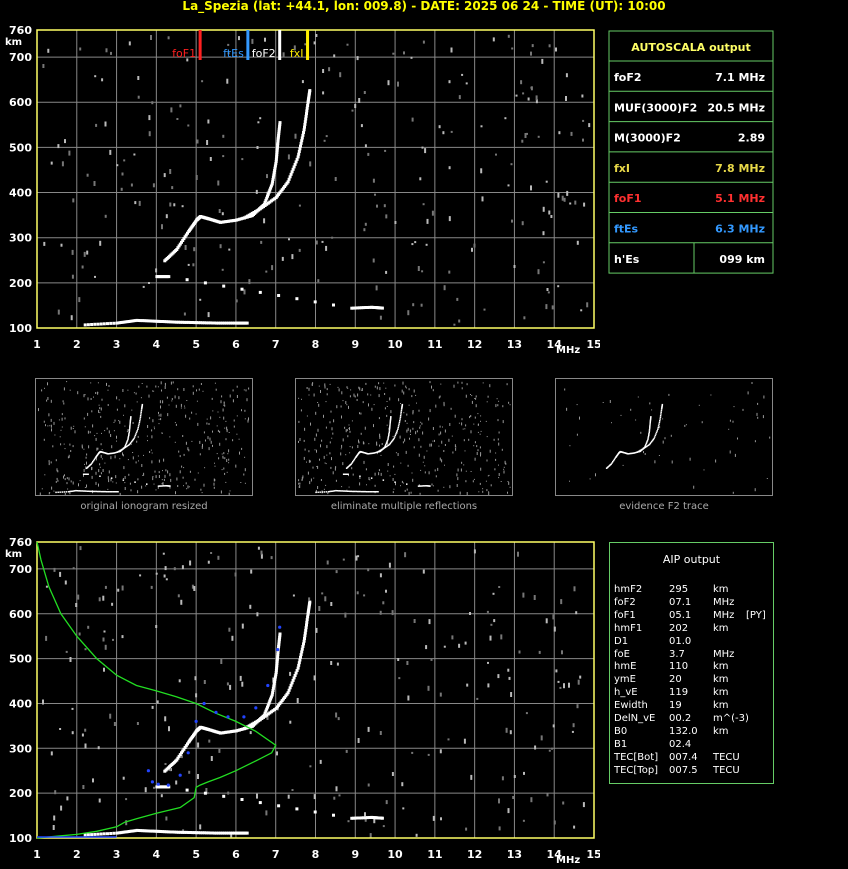  What do you see at coordinates (434, 854) in the screenshot?
I see `x-tick-label: 11` at bounding box center [434, 854].